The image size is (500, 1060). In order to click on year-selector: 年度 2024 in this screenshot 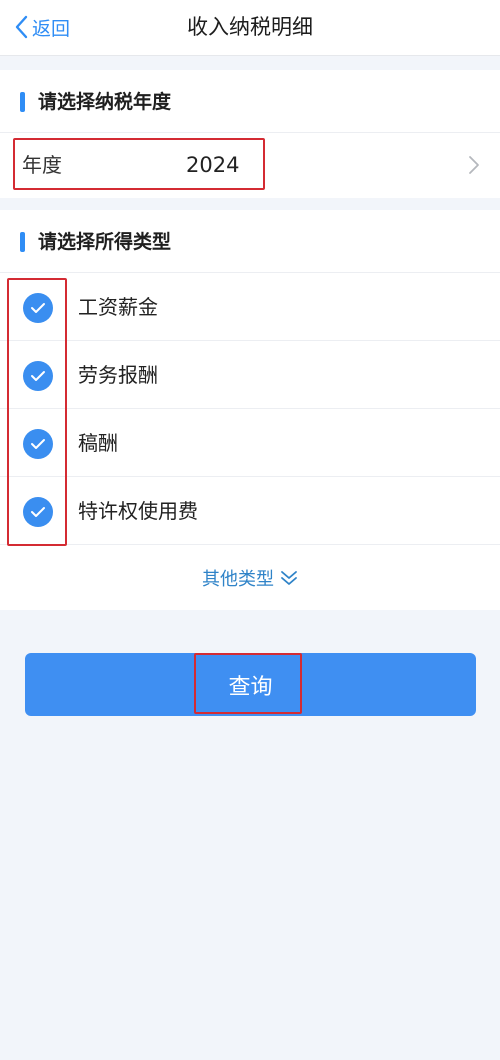, I will do `click(250, 165)`.